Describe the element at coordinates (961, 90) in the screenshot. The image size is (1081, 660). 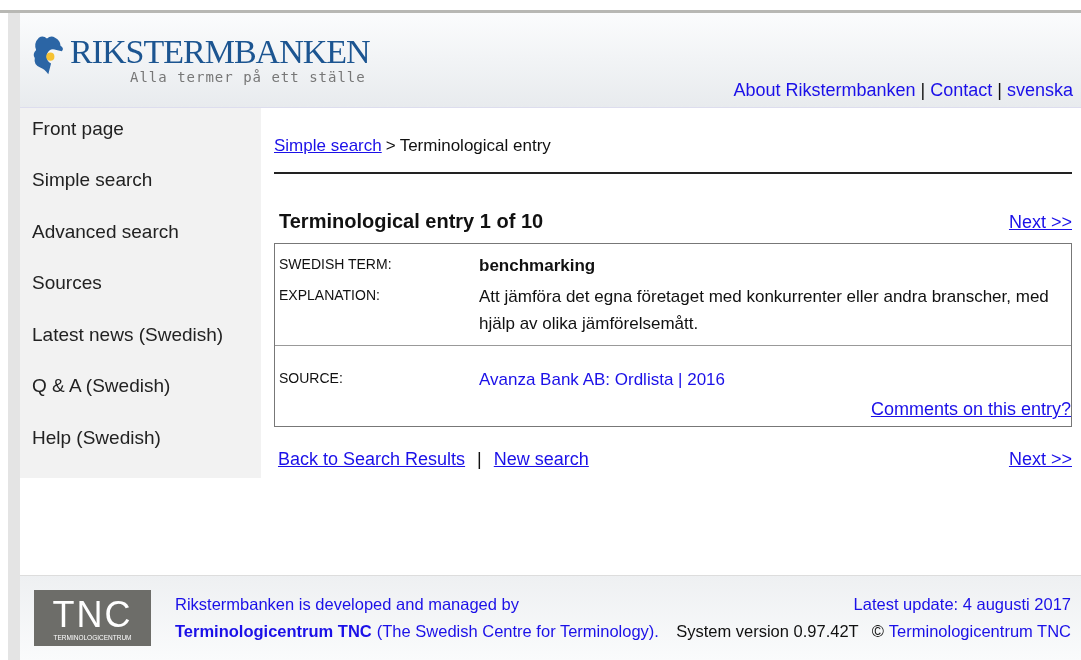
I see `header-link: Contact` at that location.